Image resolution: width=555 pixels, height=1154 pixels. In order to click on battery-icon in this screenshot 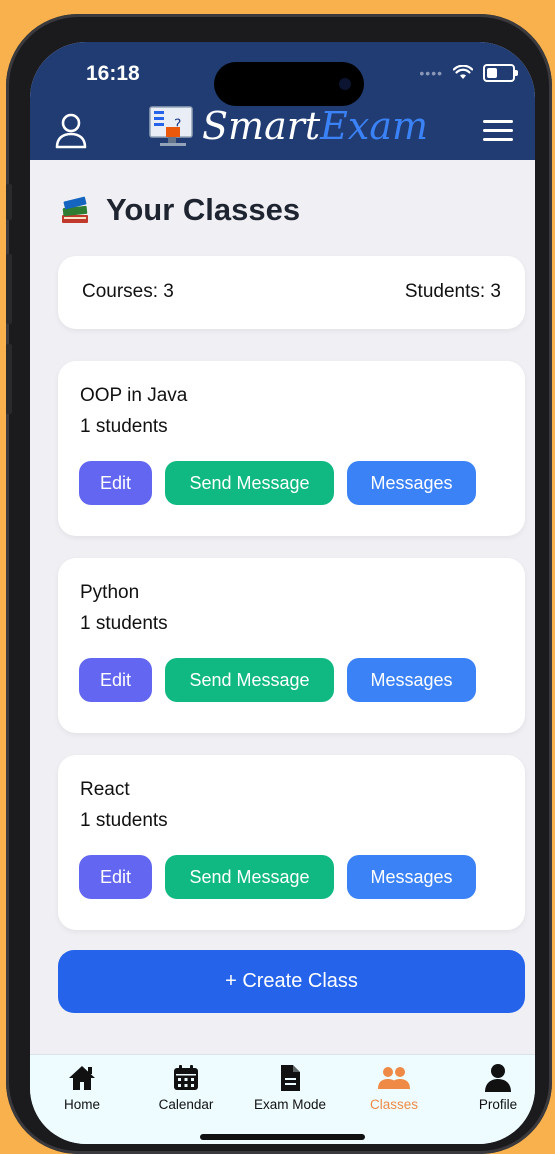, I will do `click(500, 73)`.